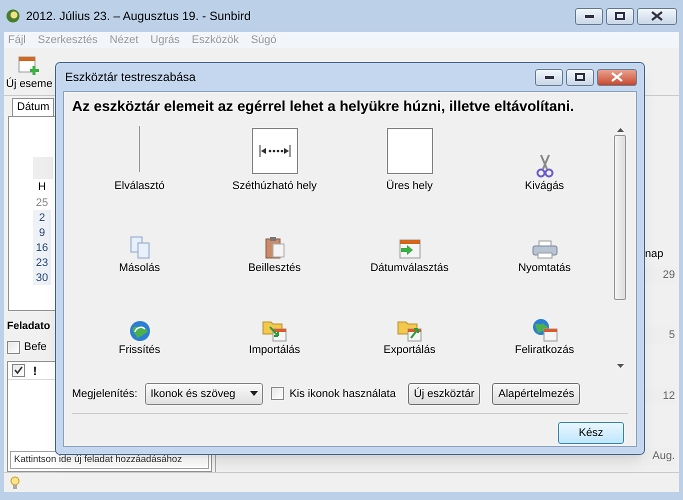 Image resolution: width=683 pixels, height=500 pixels. What do you see at coordinates (654, 254) in the screenshot?
I see `column-header: nap` at bounding box center [654, 254].